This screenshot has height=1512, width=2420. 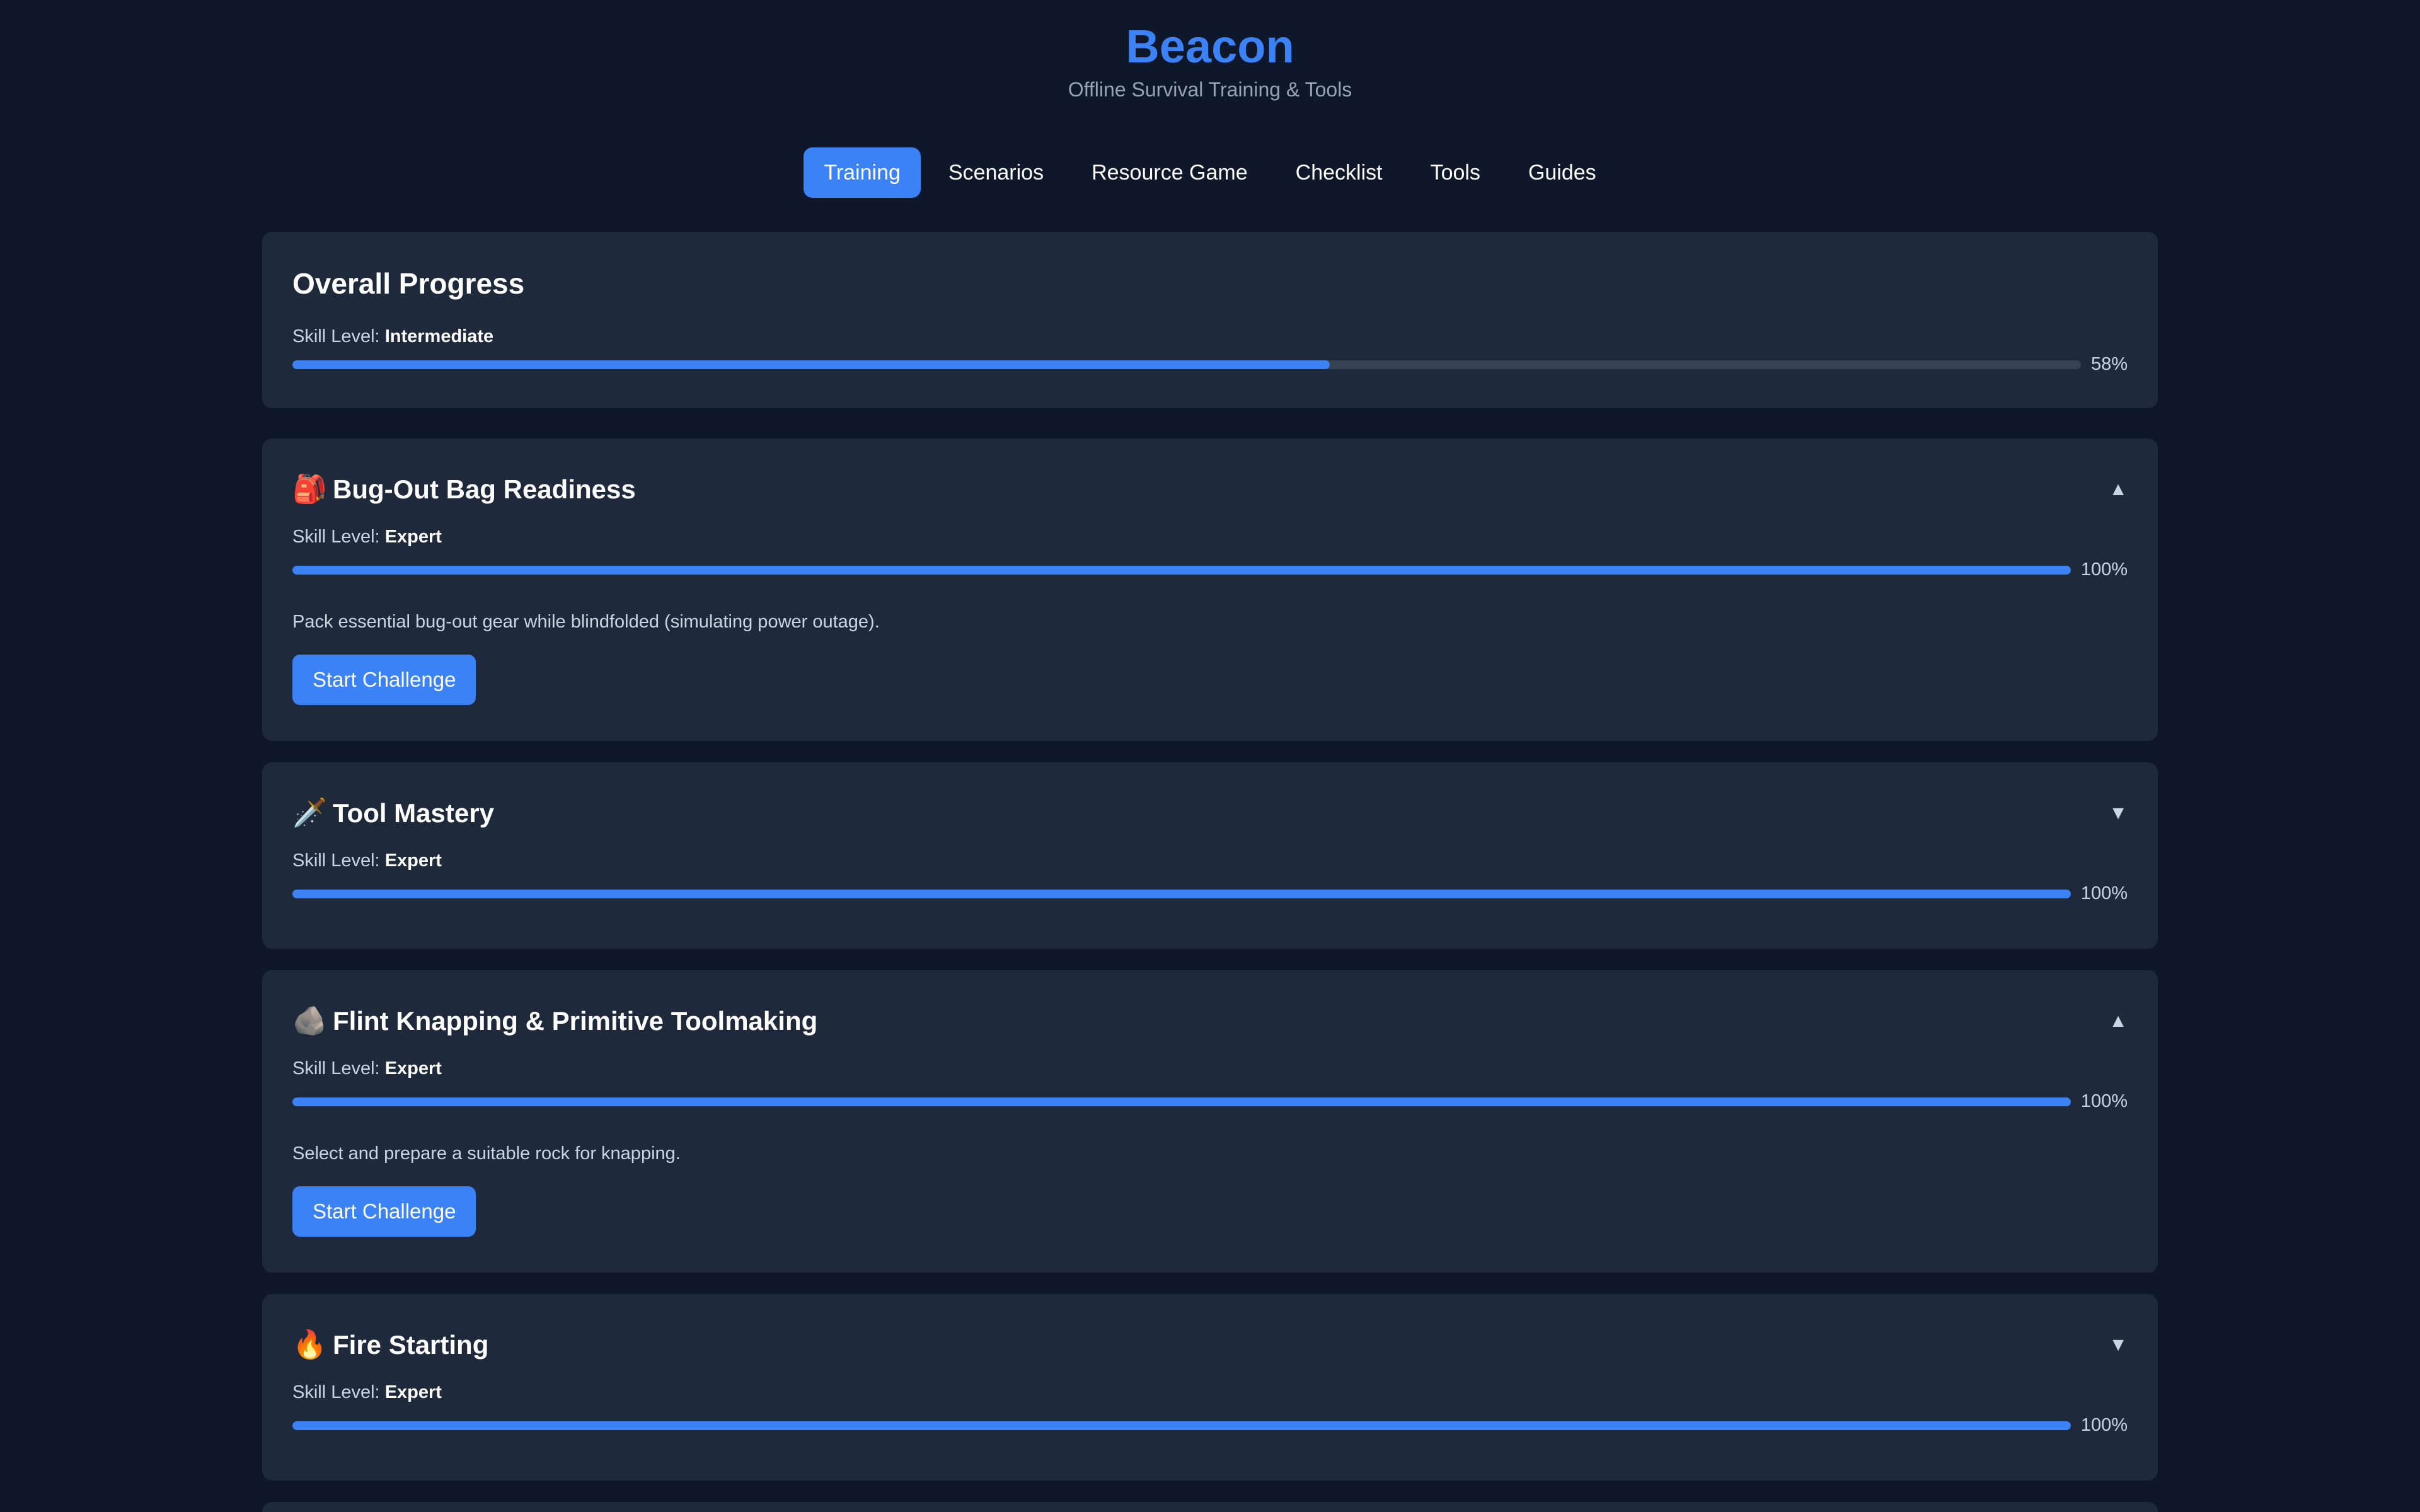 I want to click on overall-progress-percent: 58%, so click(x=2109, y=364).